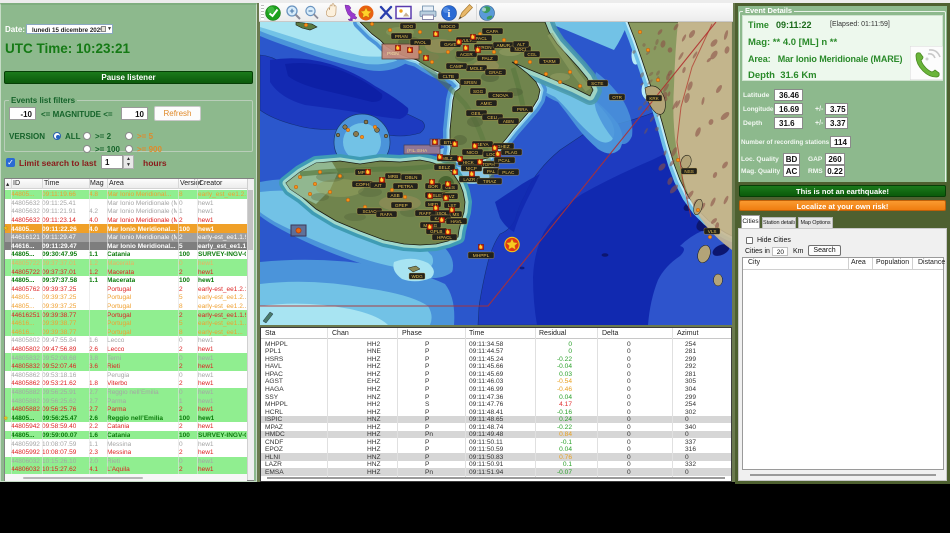 The width and height of the screenshot is (950, 533). I want to click on svg-text: SRSN, so click(470, 82).